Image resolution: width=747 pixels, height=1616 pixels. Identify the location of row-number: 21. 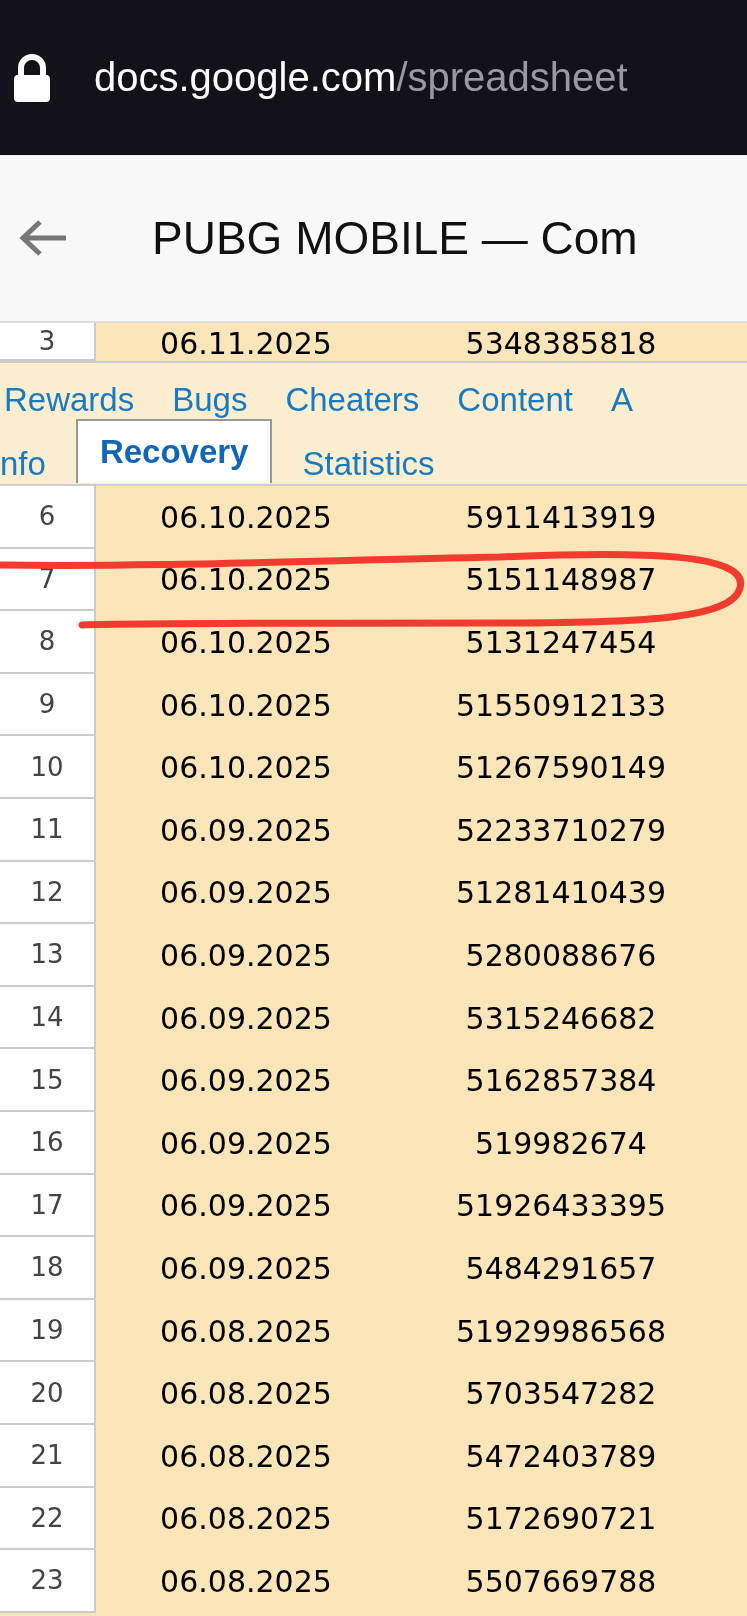
(48, 1456).